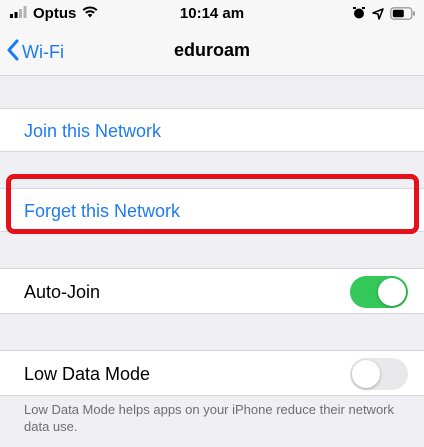  I want to click on auto-join-toggle, so click(379, 292).